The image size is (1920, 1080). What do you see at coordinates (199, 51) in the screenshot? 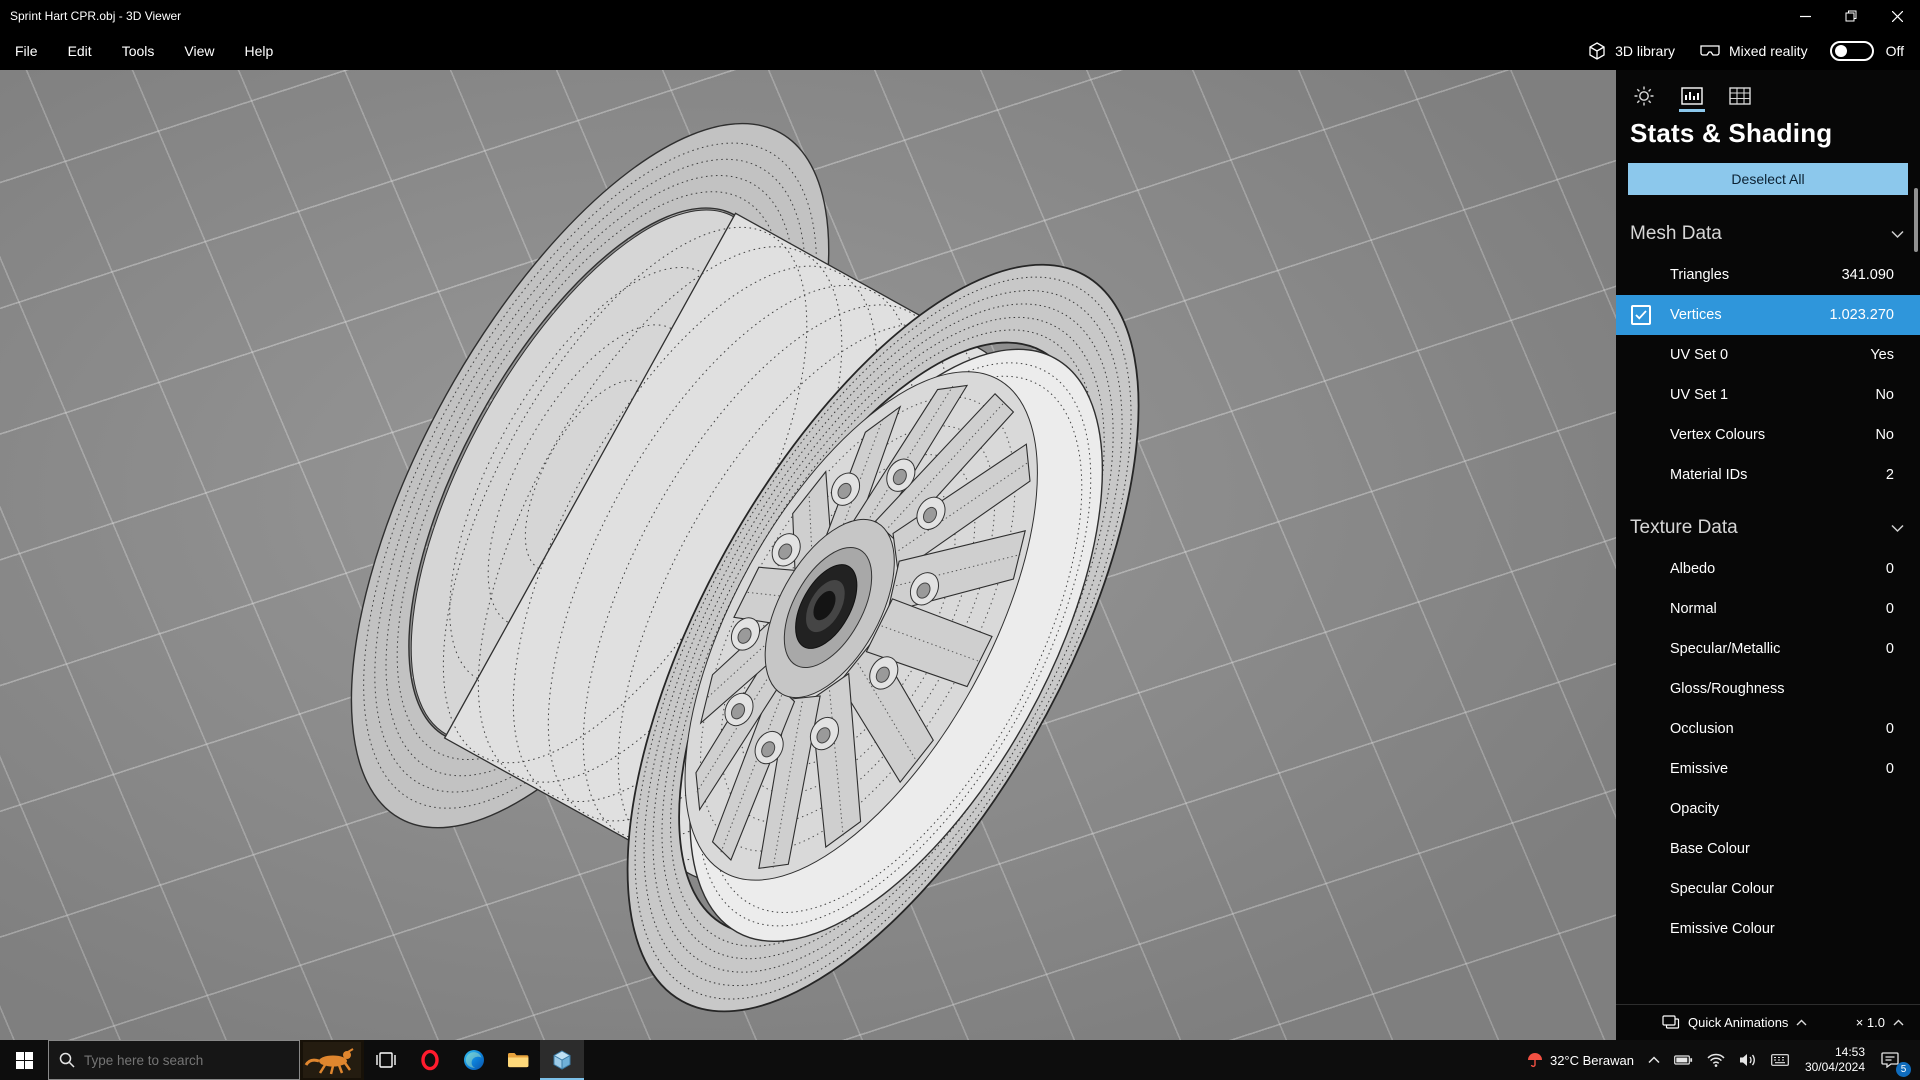
I see `menu-view: View` at bounding box center [199, 51].